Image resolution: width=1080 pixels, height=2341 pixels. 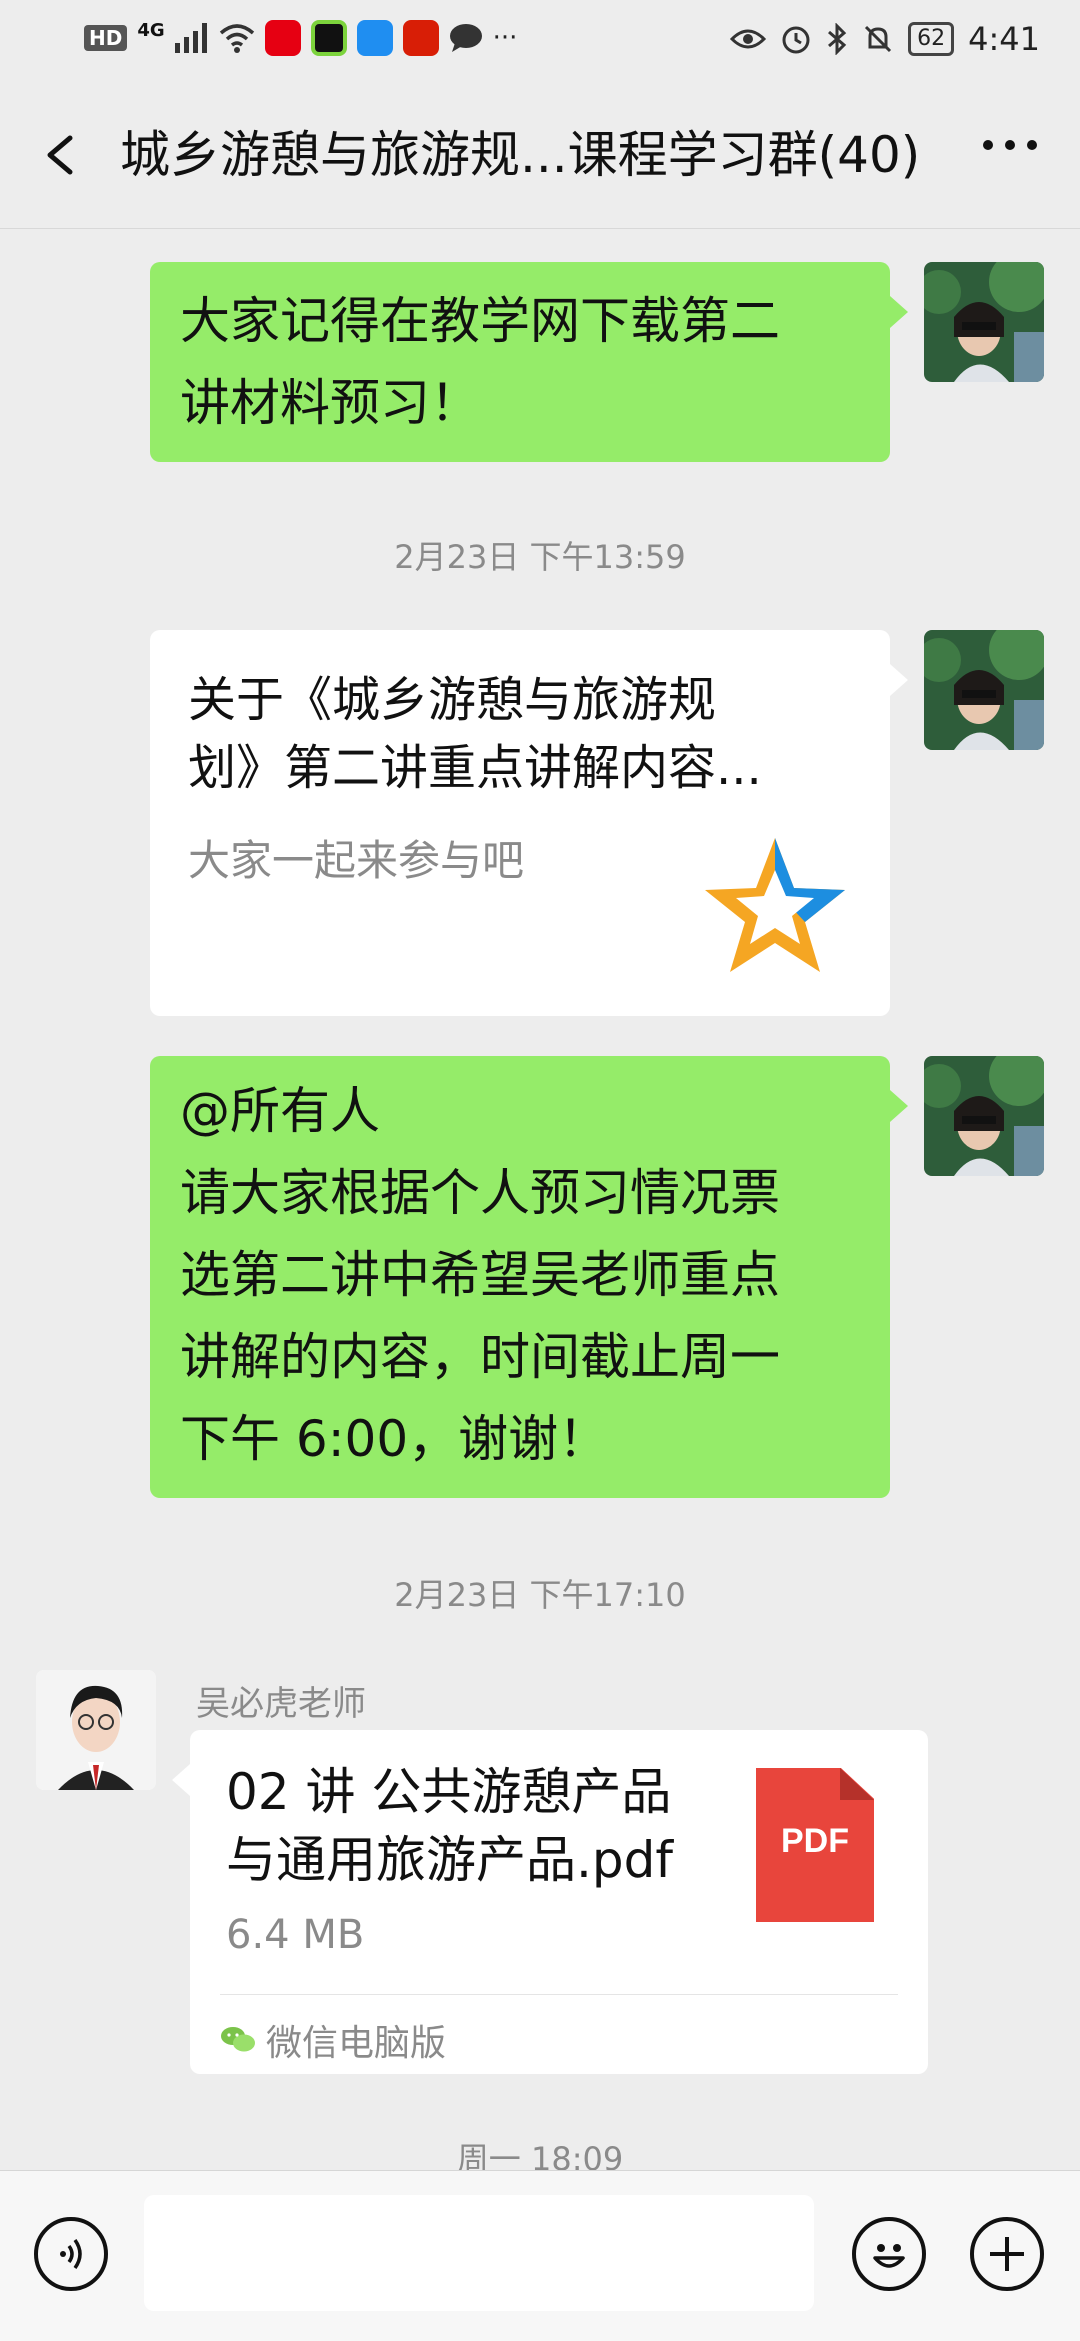 I want to click on back-arrow-icon, so click(x=70, y=155).